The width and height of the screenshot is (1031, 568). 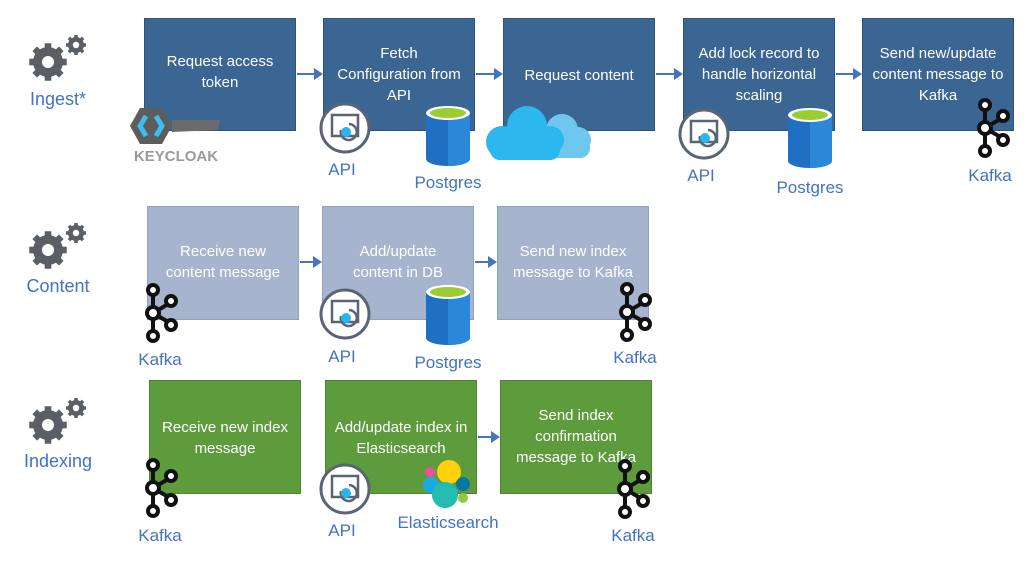 I want to click on step-text: Add/update content in DB, so click(x=398, y=262).